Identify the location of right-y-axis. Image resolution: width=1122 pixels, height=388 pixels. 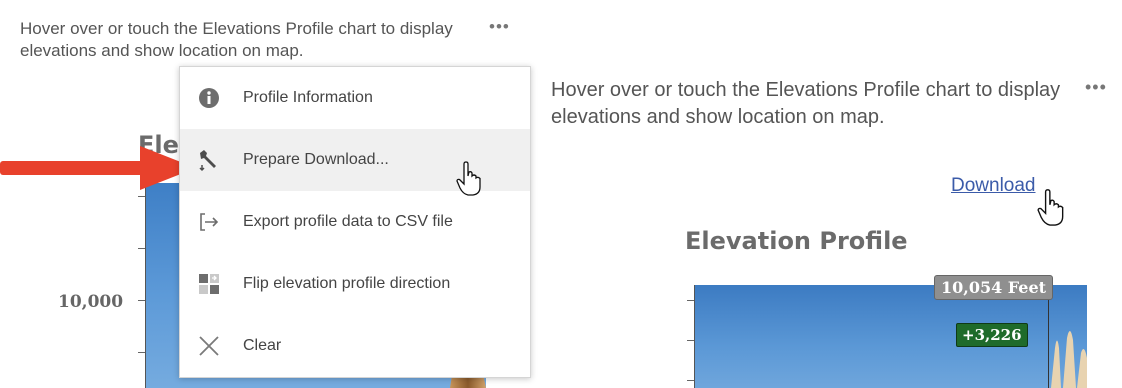
(694, 336).